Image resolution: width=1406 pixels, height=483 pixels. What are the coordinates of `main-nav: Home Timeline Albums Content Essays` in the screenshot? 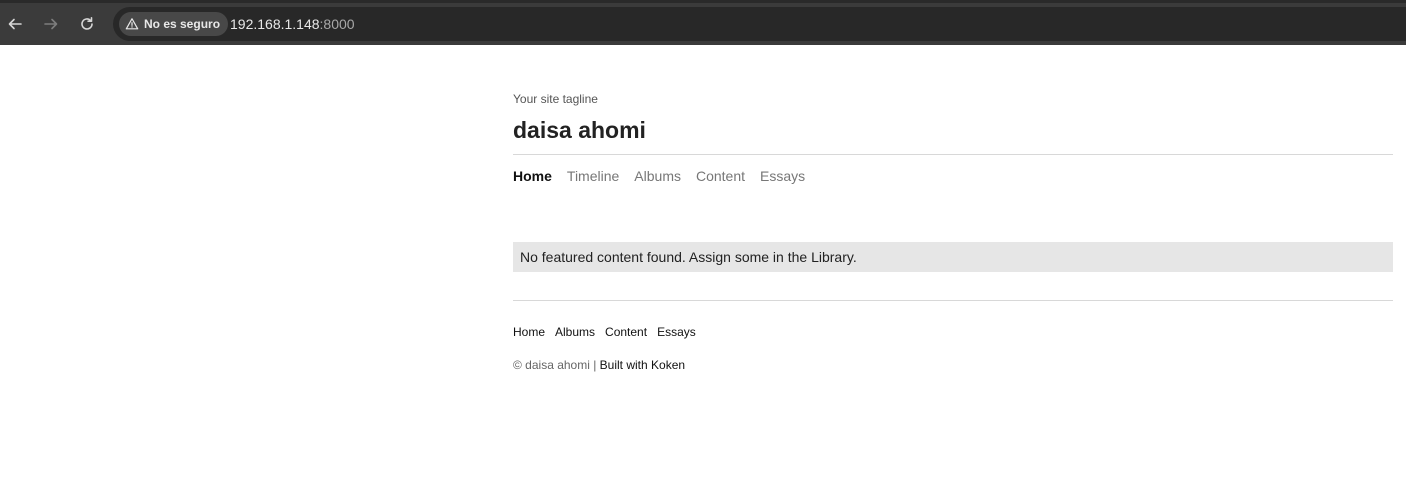 It's located at (659, 176).